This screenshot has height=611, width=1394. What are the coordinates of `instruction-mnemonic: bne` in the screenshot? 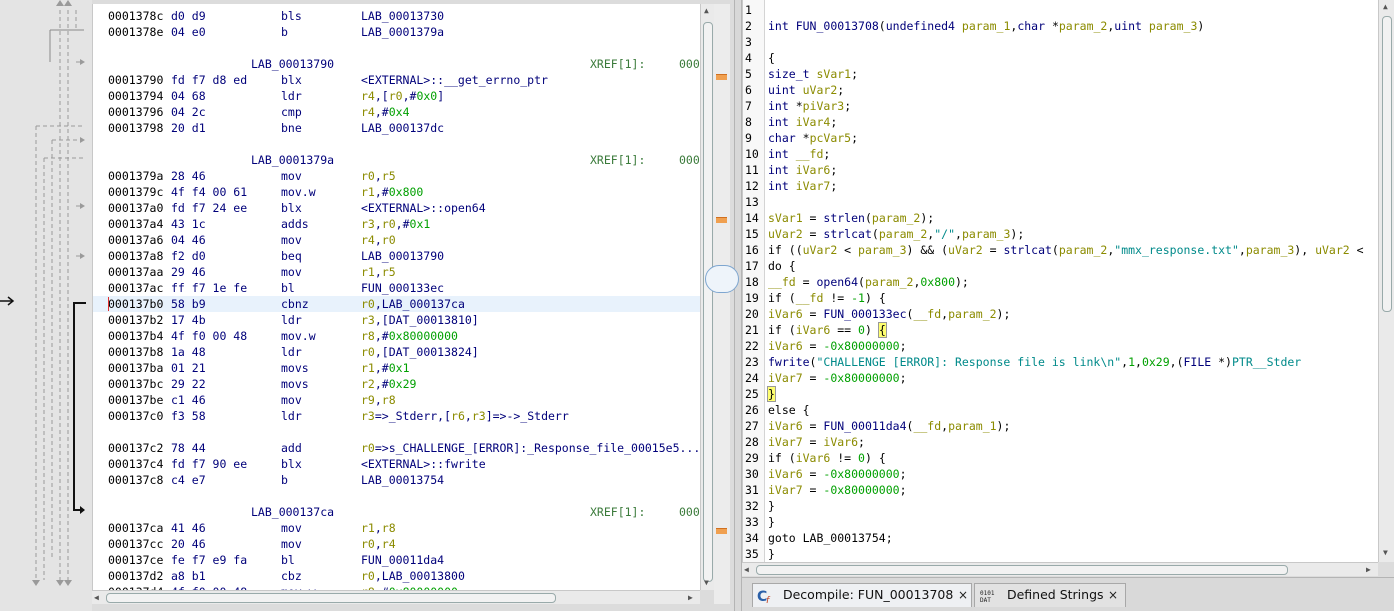 It's located at (291, 128).